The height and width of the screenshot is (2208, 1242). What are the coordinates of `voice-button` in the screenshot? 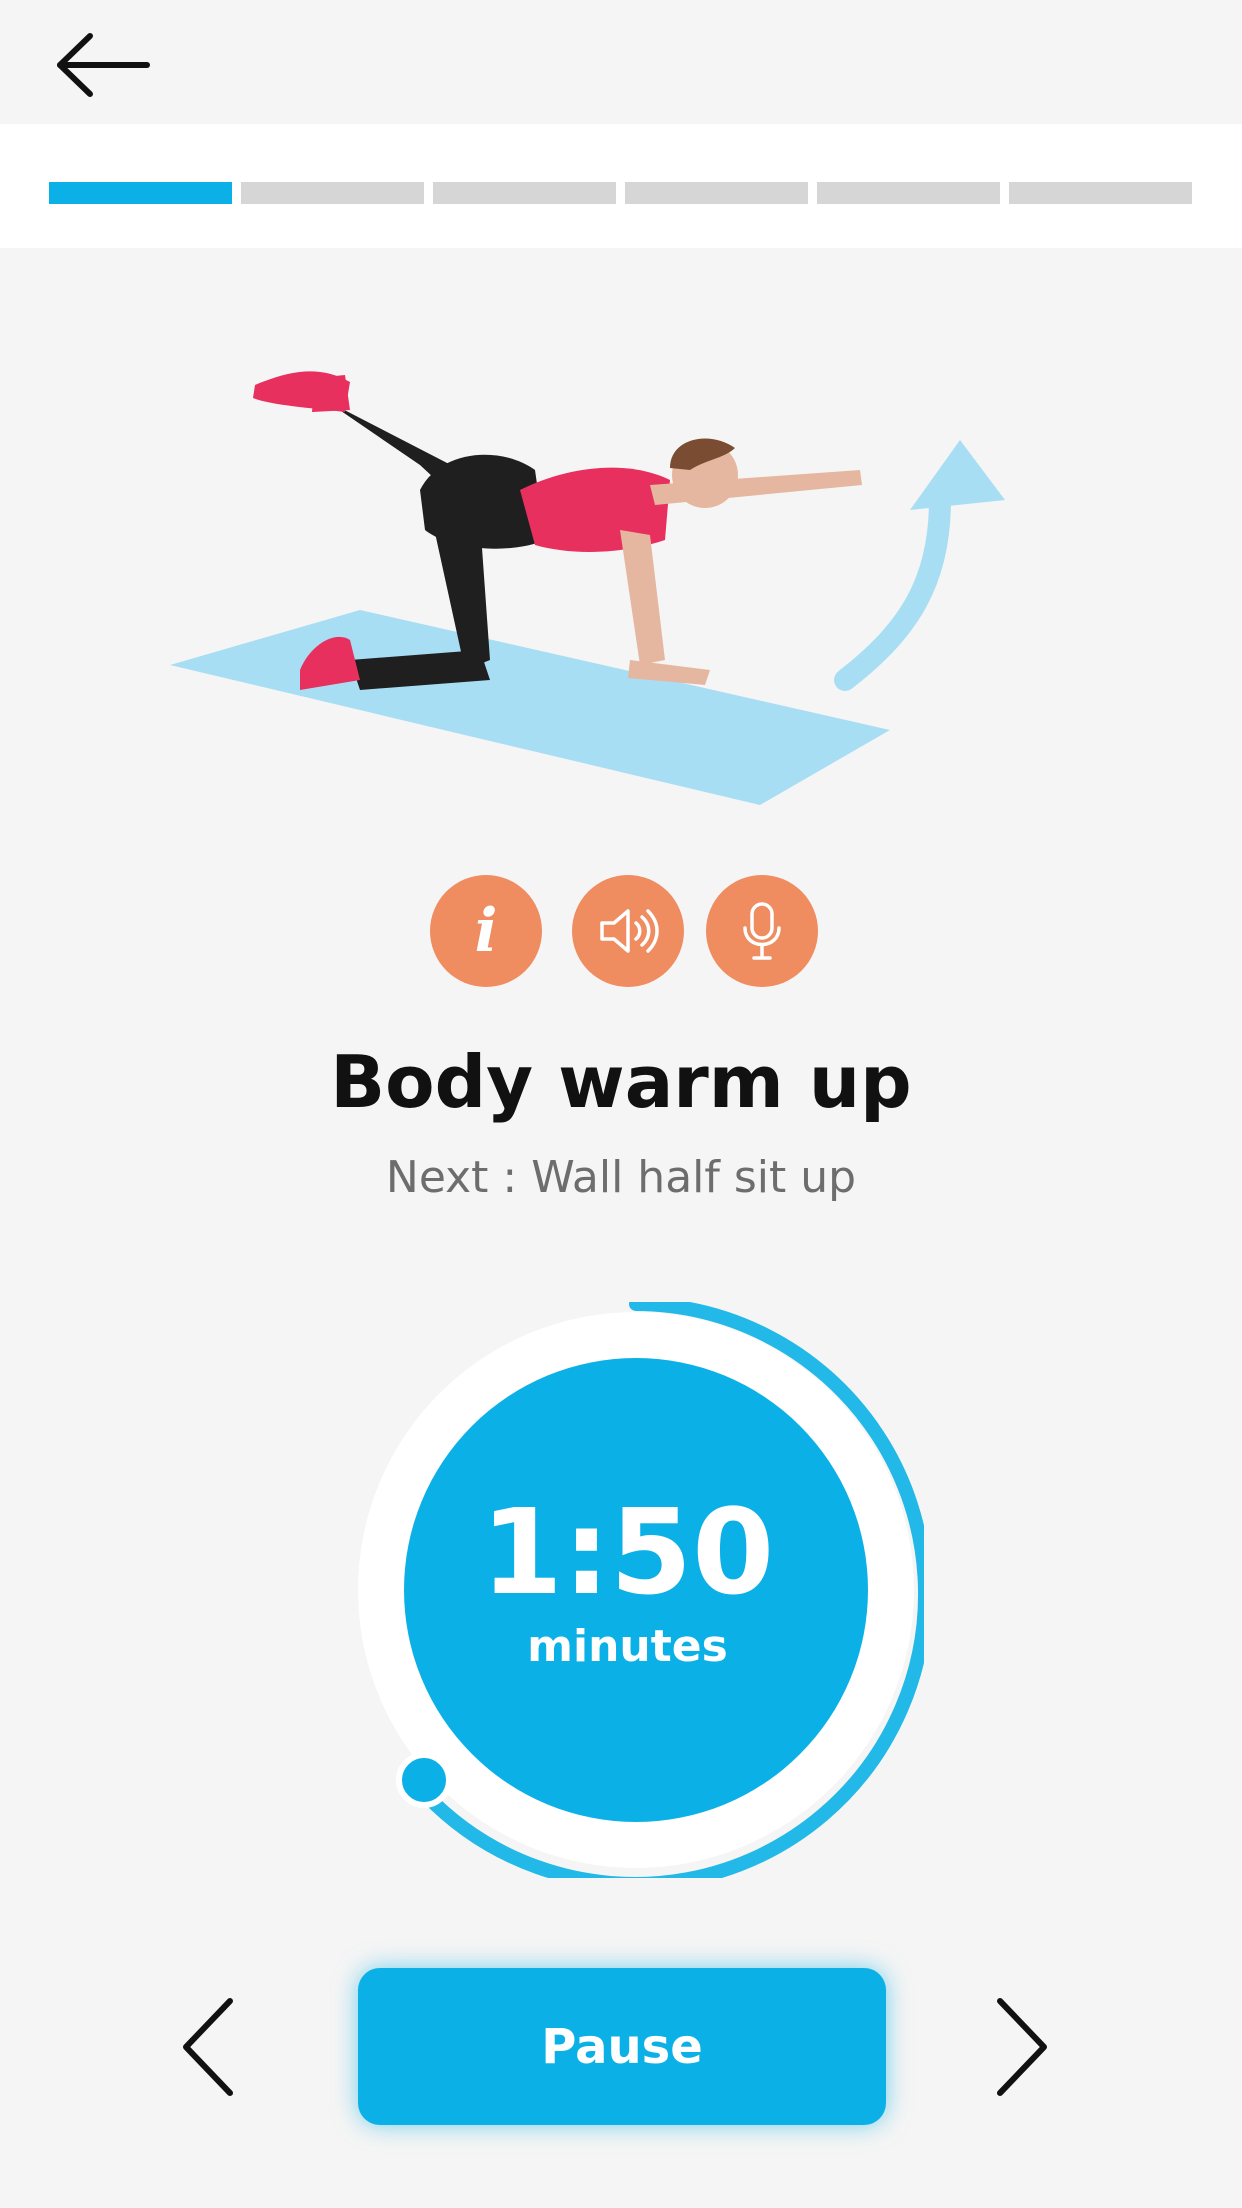 It's located at (762, 931).